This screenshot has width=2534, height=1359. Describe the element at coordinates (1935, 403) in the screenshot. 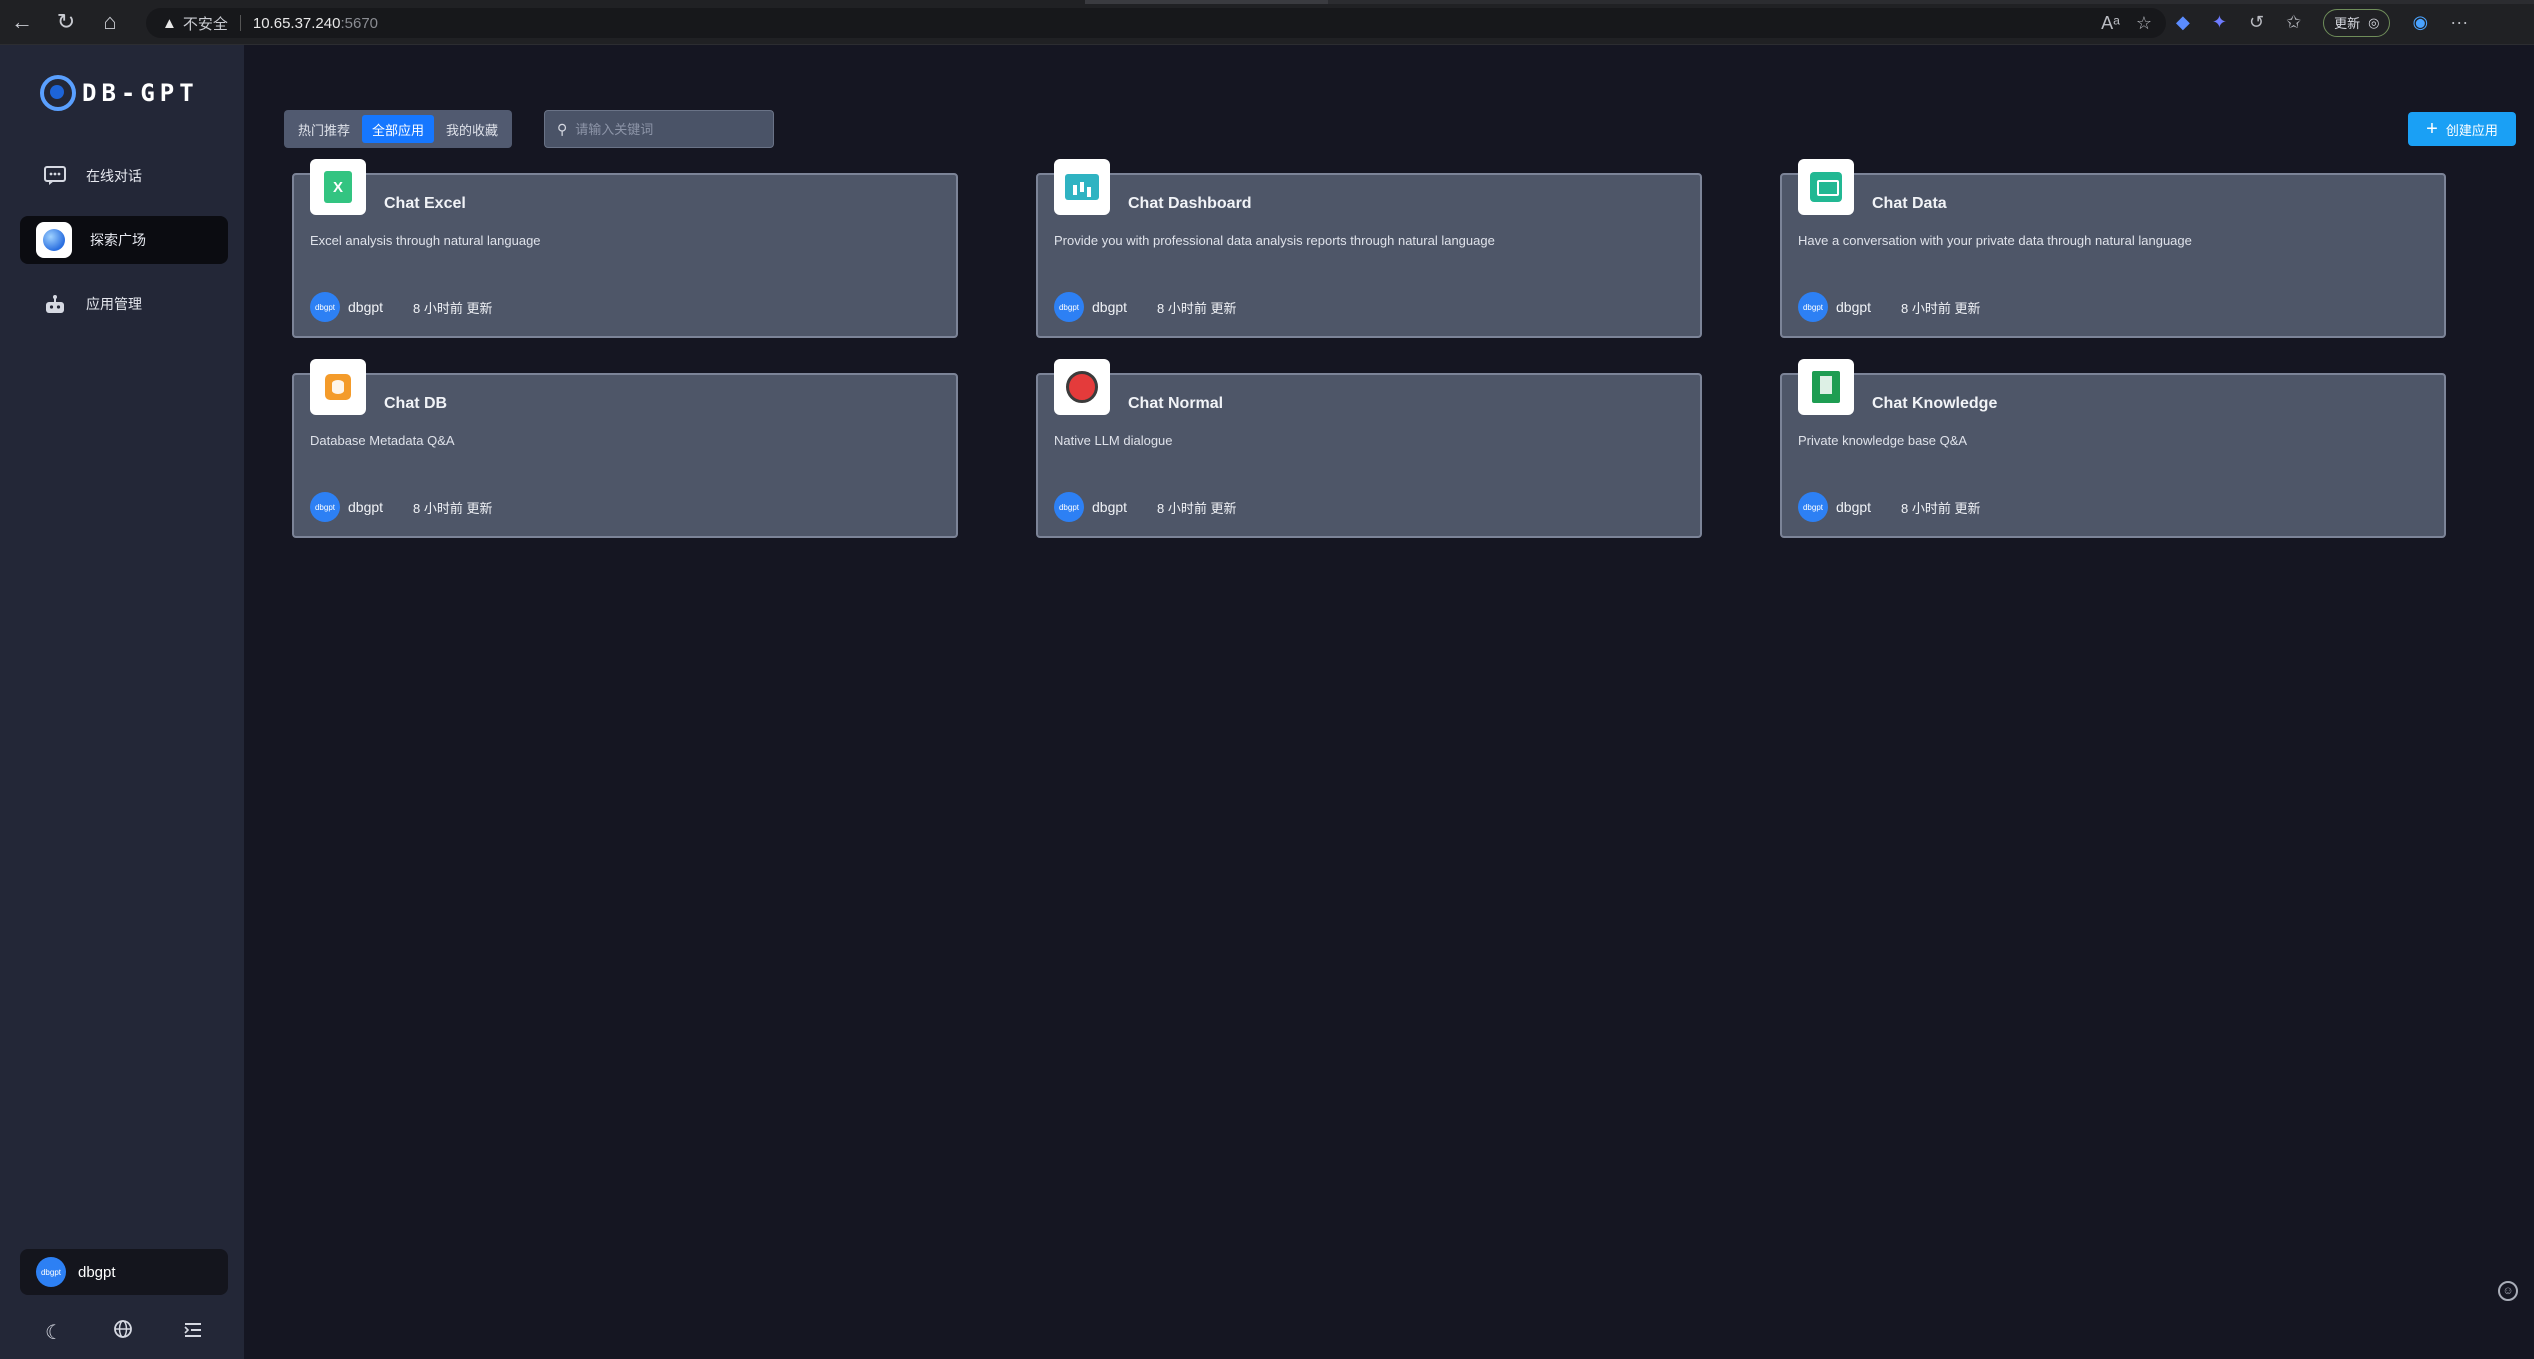

I see `app-card-title: Chat Knowledge` at that location.